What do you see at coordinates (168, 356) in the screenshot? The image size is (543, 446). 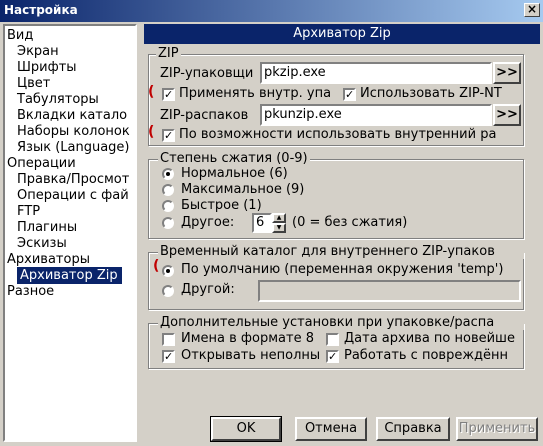 I see `open-incomplete-checkbox: ✓` at bounding box center [168, 356].